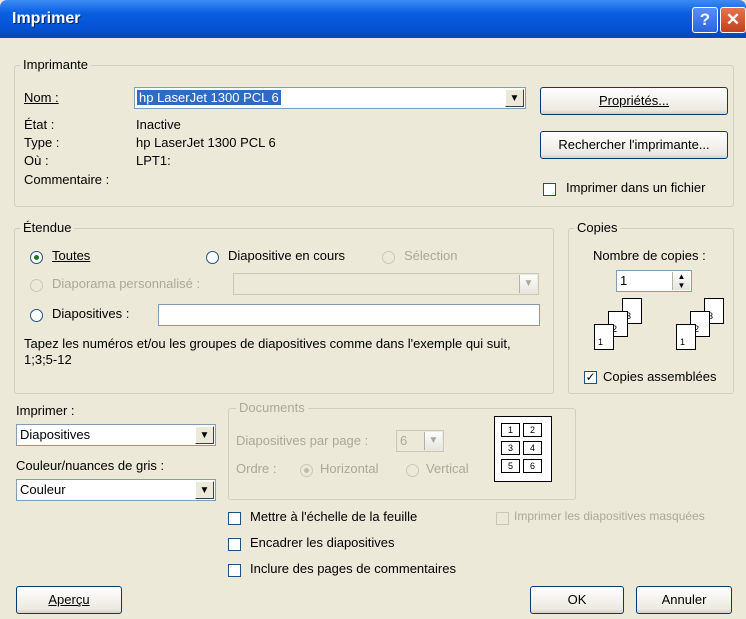 This screenshot has width=746, height=619. I want to click on copies-count-label: Nombre de copies :, so click(649, 255).